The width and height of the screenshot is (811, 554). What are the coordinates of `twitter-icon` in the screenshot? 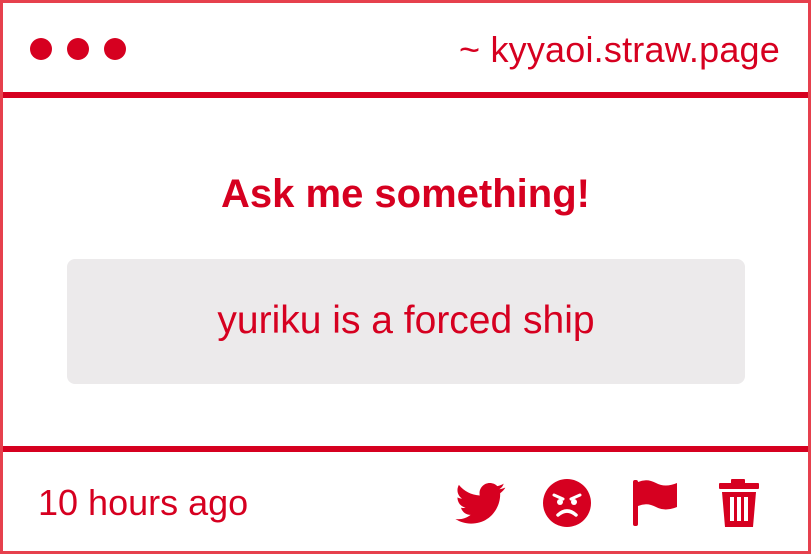 It's located at (481, 503).